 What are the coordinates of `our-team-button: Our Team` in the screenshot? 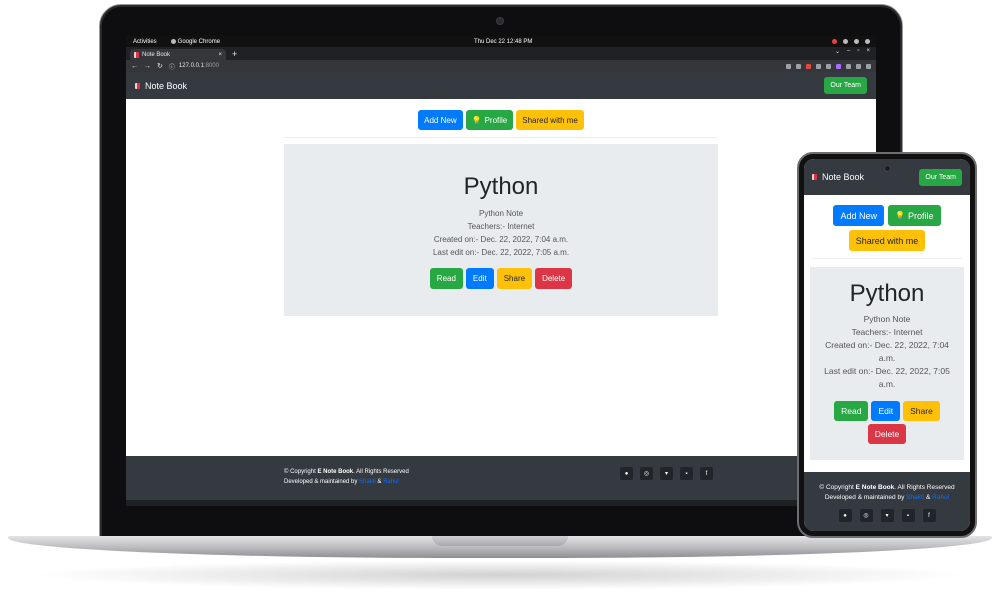 It's located at (845, 85).